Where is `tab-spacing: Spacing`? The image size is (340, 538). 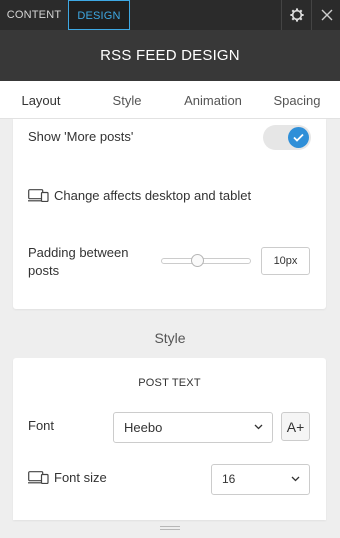
tab-spacing: Spacing is located at coordinates (297, 100).